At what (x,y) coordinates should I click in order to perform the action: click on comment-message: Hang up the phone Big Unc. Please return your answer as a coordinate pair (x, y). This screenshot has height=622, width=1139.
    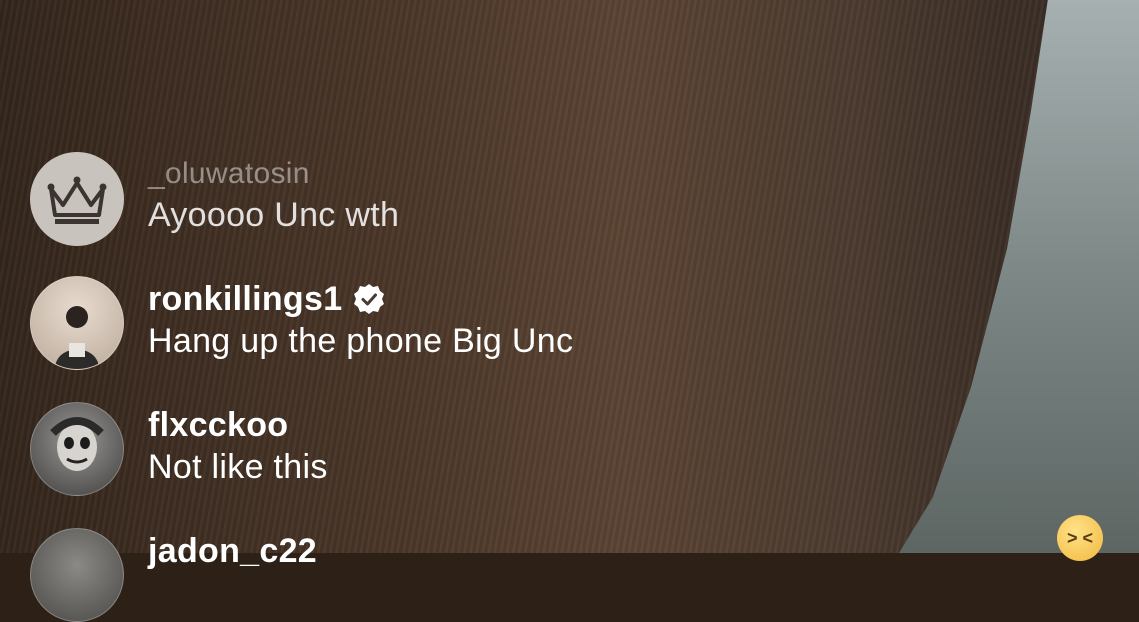
    Looking at the image, I should click on (361, 341).